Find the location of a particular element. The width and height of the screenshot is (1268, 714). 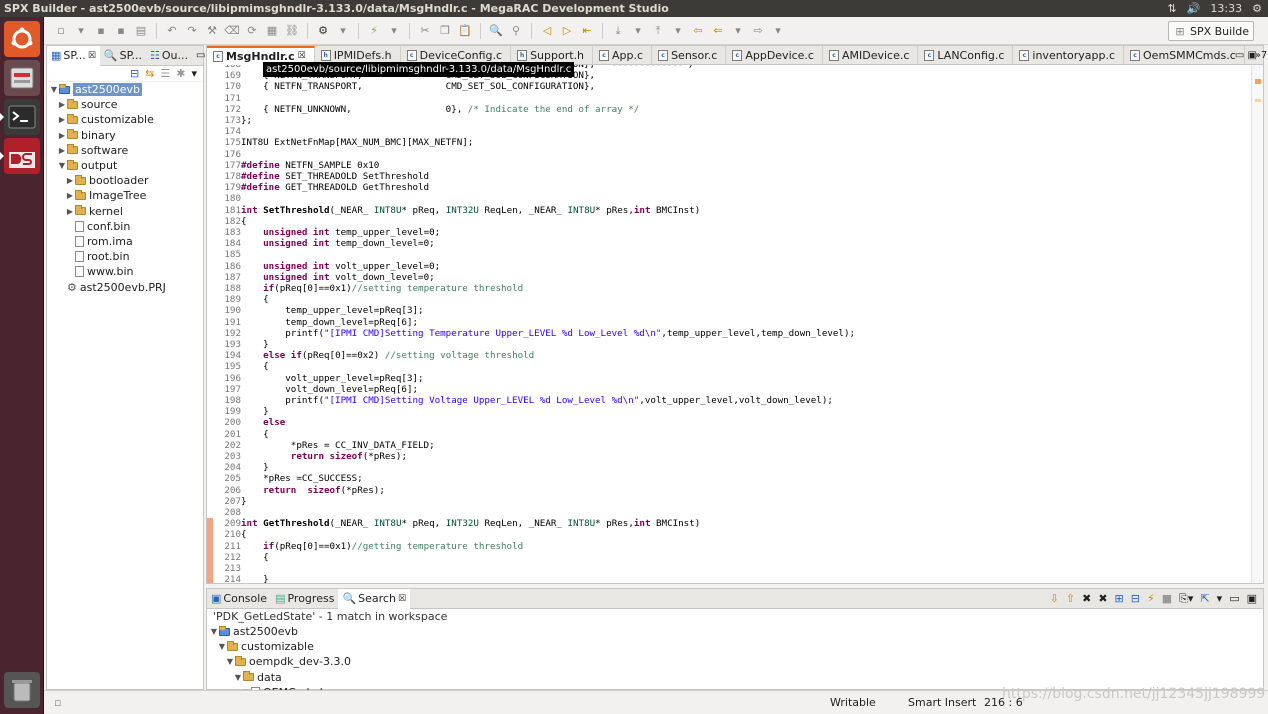

link-icon: ⛓ is located at coordinates (292, 31).